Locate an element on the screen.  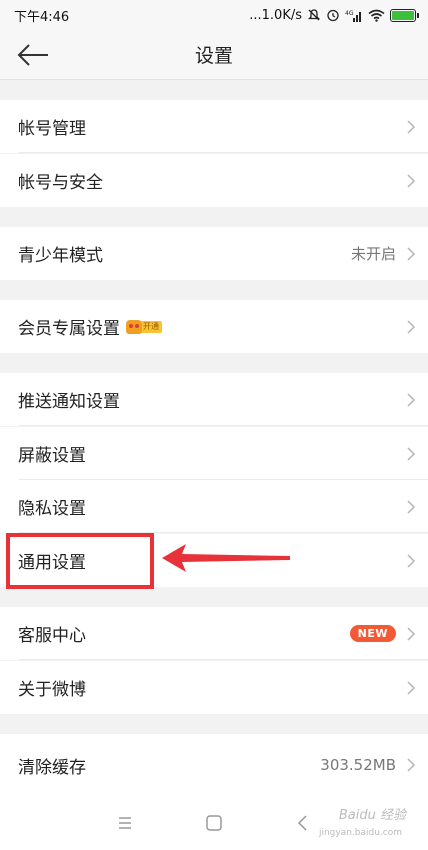
settings-item-clear-cache: 清除缓存 303.52MB is located at coordinates (214, 765).